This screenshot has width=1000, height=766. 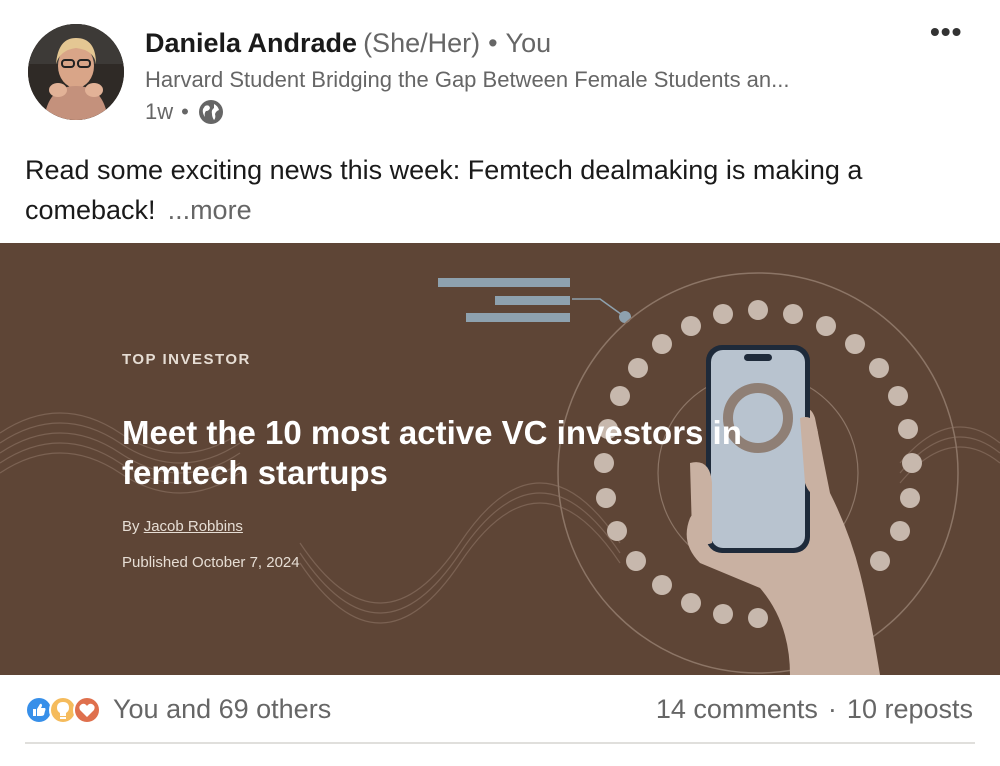 I want to click on reactions-summary: You and 69 others, so click(x=222, y=709).